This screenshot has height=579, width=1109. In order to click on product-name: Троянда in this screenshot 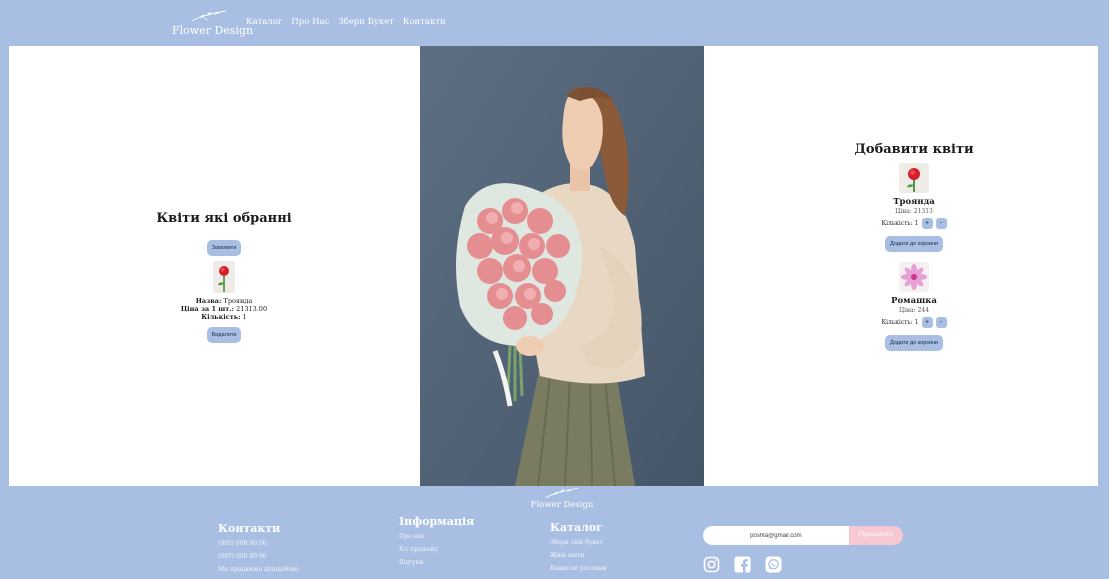, I will do `click(914, 202)`.